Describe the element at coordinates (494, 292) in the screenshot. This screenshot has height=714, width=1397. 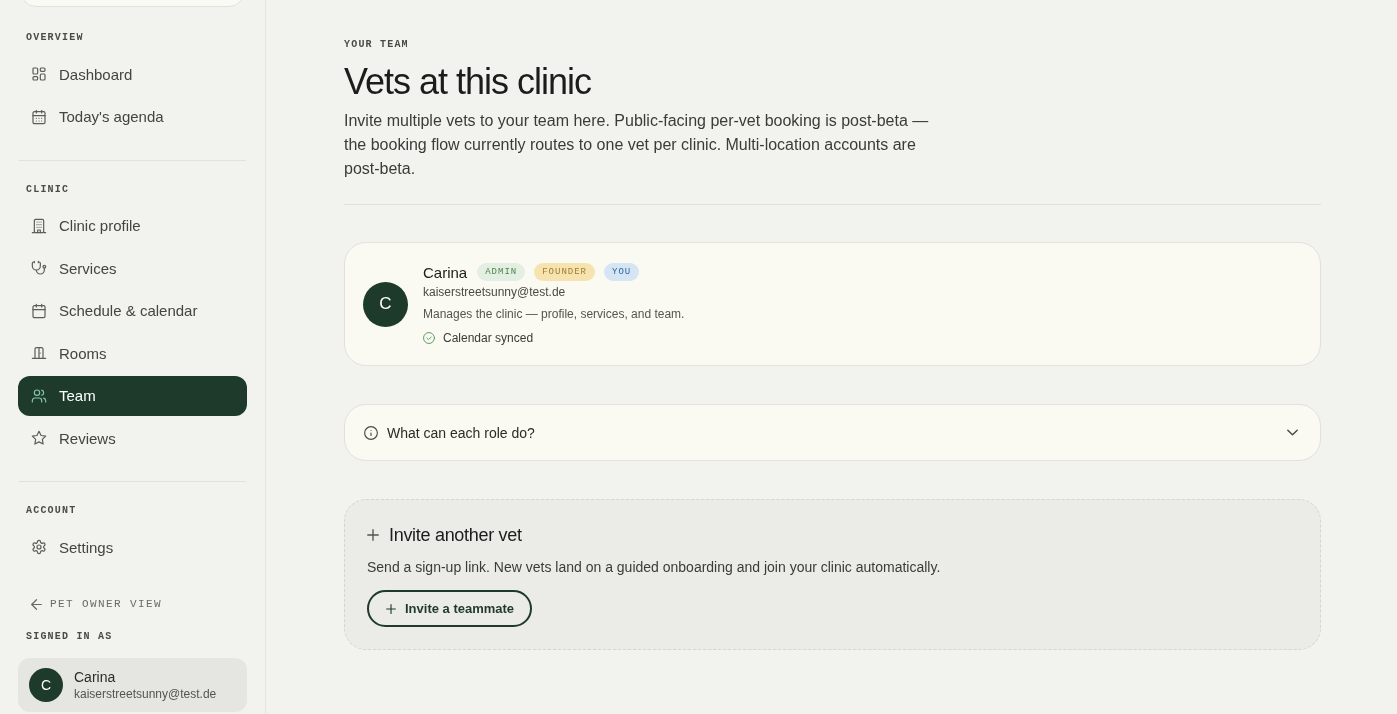
I see `member-email: kaiserstreetsunny@test.de` at that location.